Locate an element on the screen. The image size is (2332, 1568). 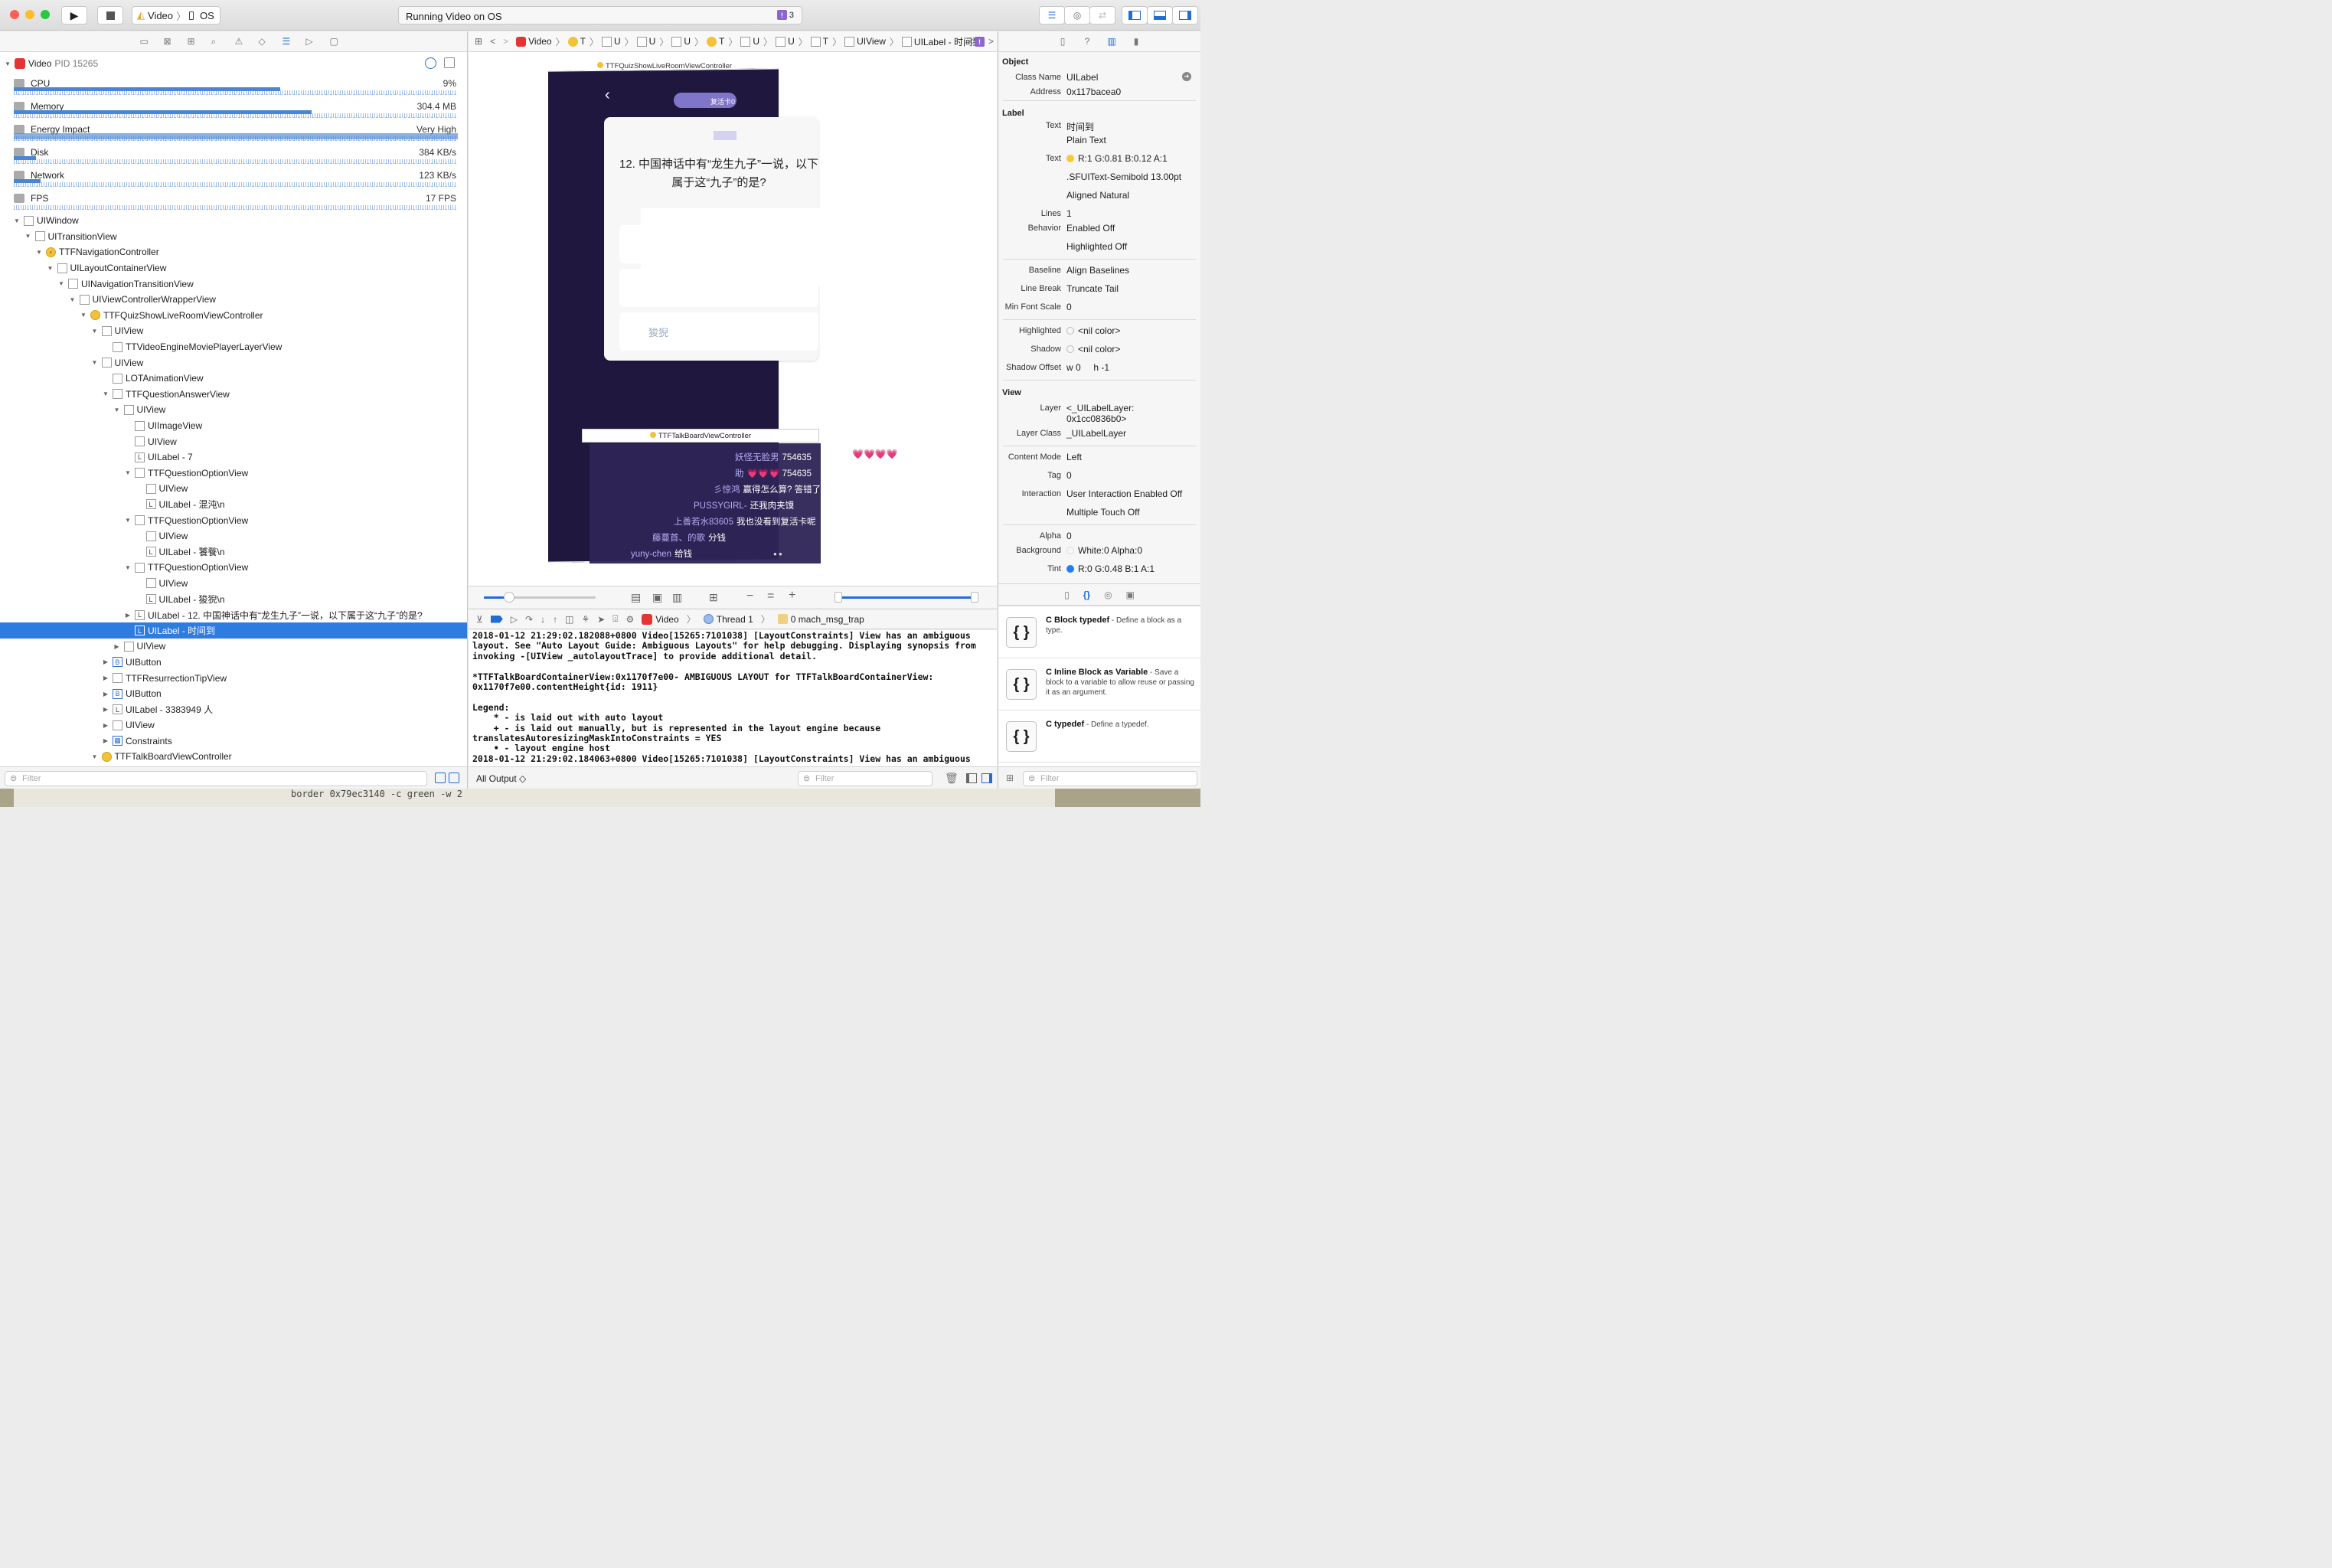
forward-icon: > is located at coordinates (506, 41).